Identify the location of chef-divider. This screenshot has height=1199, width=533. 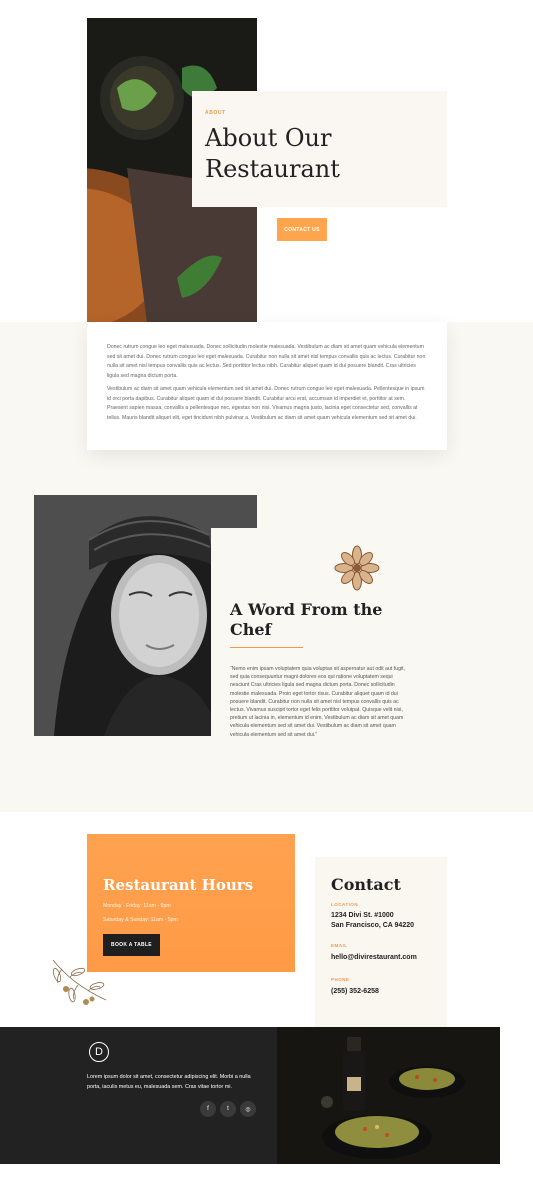
(266, 647).